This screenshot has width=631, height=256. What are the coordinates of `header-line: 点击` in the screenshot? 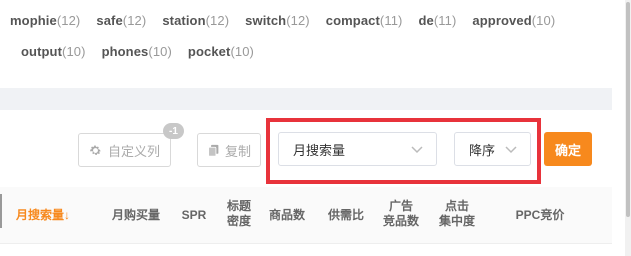 It's located at (456, 206).